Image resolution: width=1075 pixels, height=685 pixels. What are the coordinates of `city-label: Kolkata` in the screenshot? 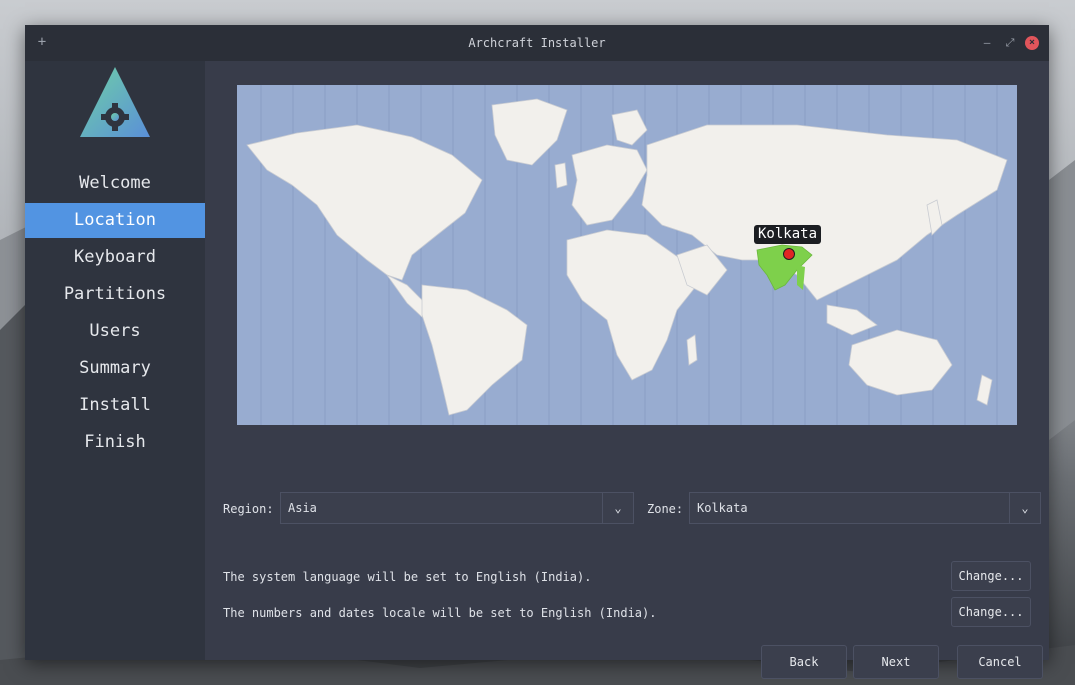 It's located at (788, 234).